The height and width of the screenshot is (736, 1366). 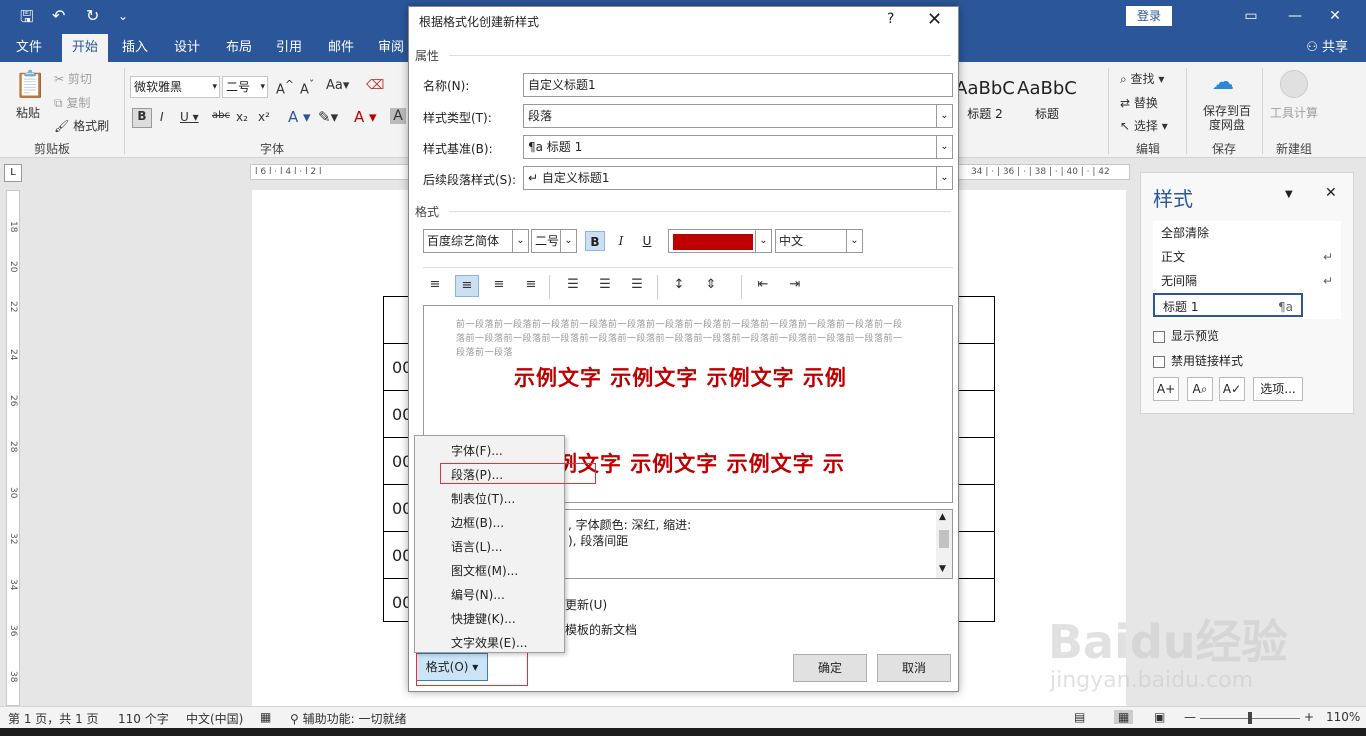 What do you see at coordinates (1247, 233) in the screenshot?
I see `style-item-clear-all: 全部清除` at bounding box center [1247, 233].